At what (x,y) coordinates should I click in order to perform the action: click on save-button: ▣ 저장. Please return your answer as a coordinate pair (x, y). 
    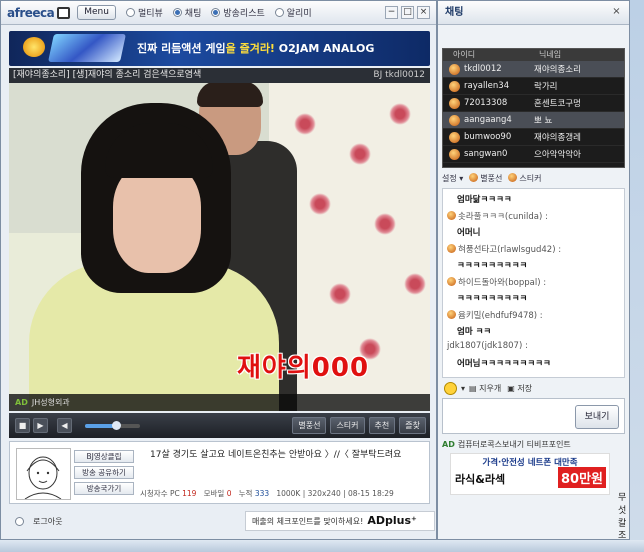
    Looking at the image, I should click on (519, 388).